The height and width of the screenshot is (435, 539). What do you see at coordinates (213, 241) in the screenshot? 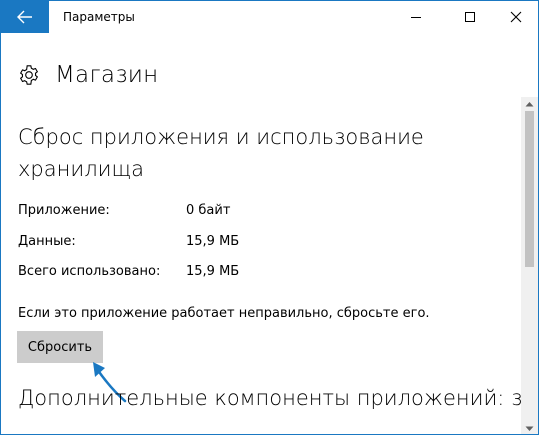
I see `data-size-value: 15,9 МБ` at bounding box center [213, 241].